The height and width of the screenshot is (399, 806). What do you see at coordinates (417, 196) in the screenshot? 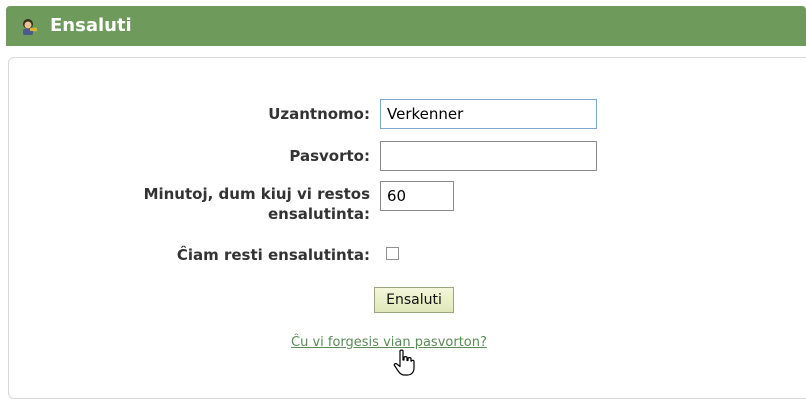
I see `minutes-field` at bounding box center [417, 196].